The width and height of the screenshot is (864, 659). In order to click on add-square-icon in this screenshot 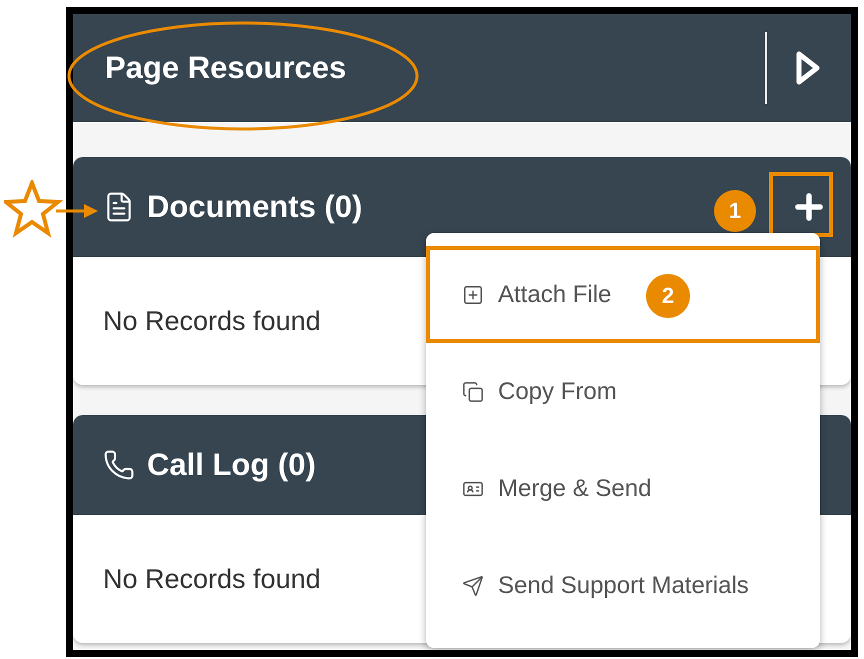, I will do `click(473, 295)`.